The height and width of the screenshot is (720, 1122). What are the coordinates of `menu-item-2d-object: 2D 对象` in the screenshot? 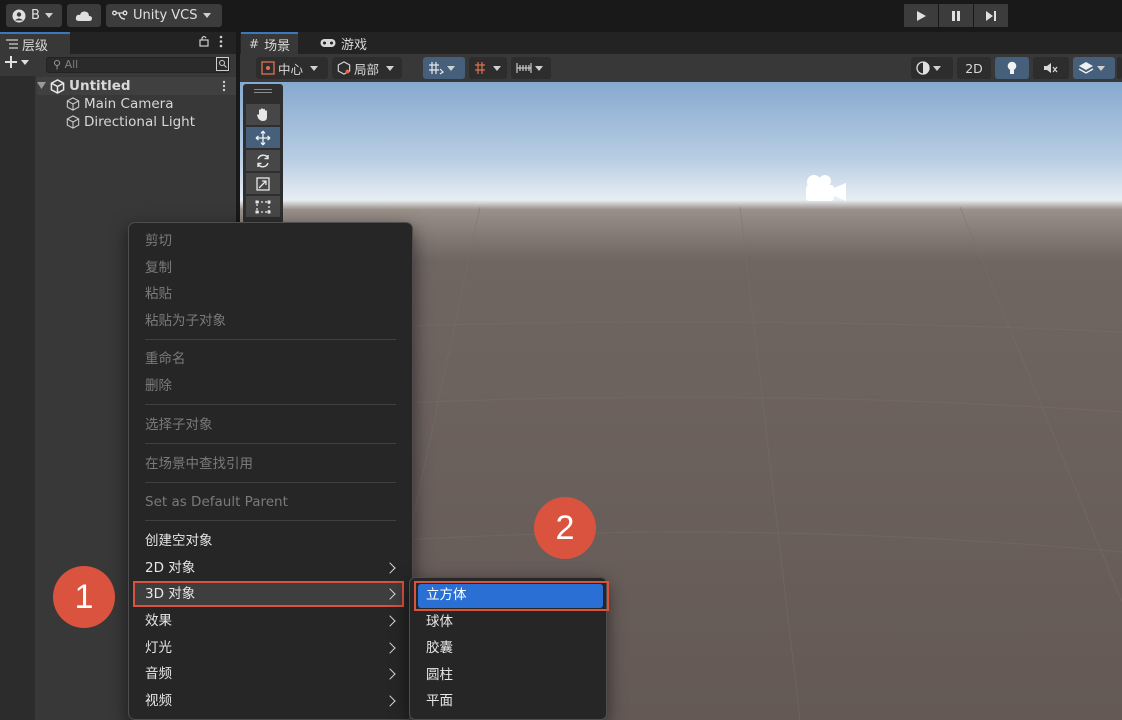 It's located at (170, 568).